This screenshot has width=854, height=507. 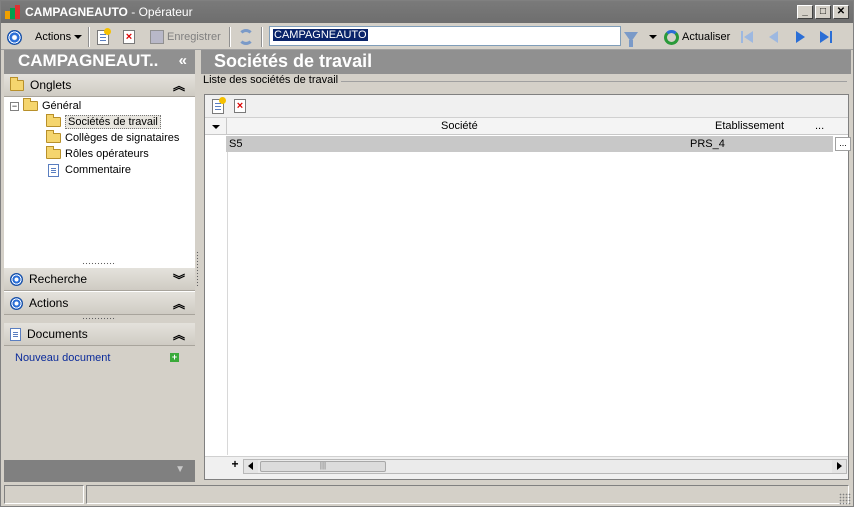 I want to click on section-onglets: Onglets ︽, so click(x=99, y=85).